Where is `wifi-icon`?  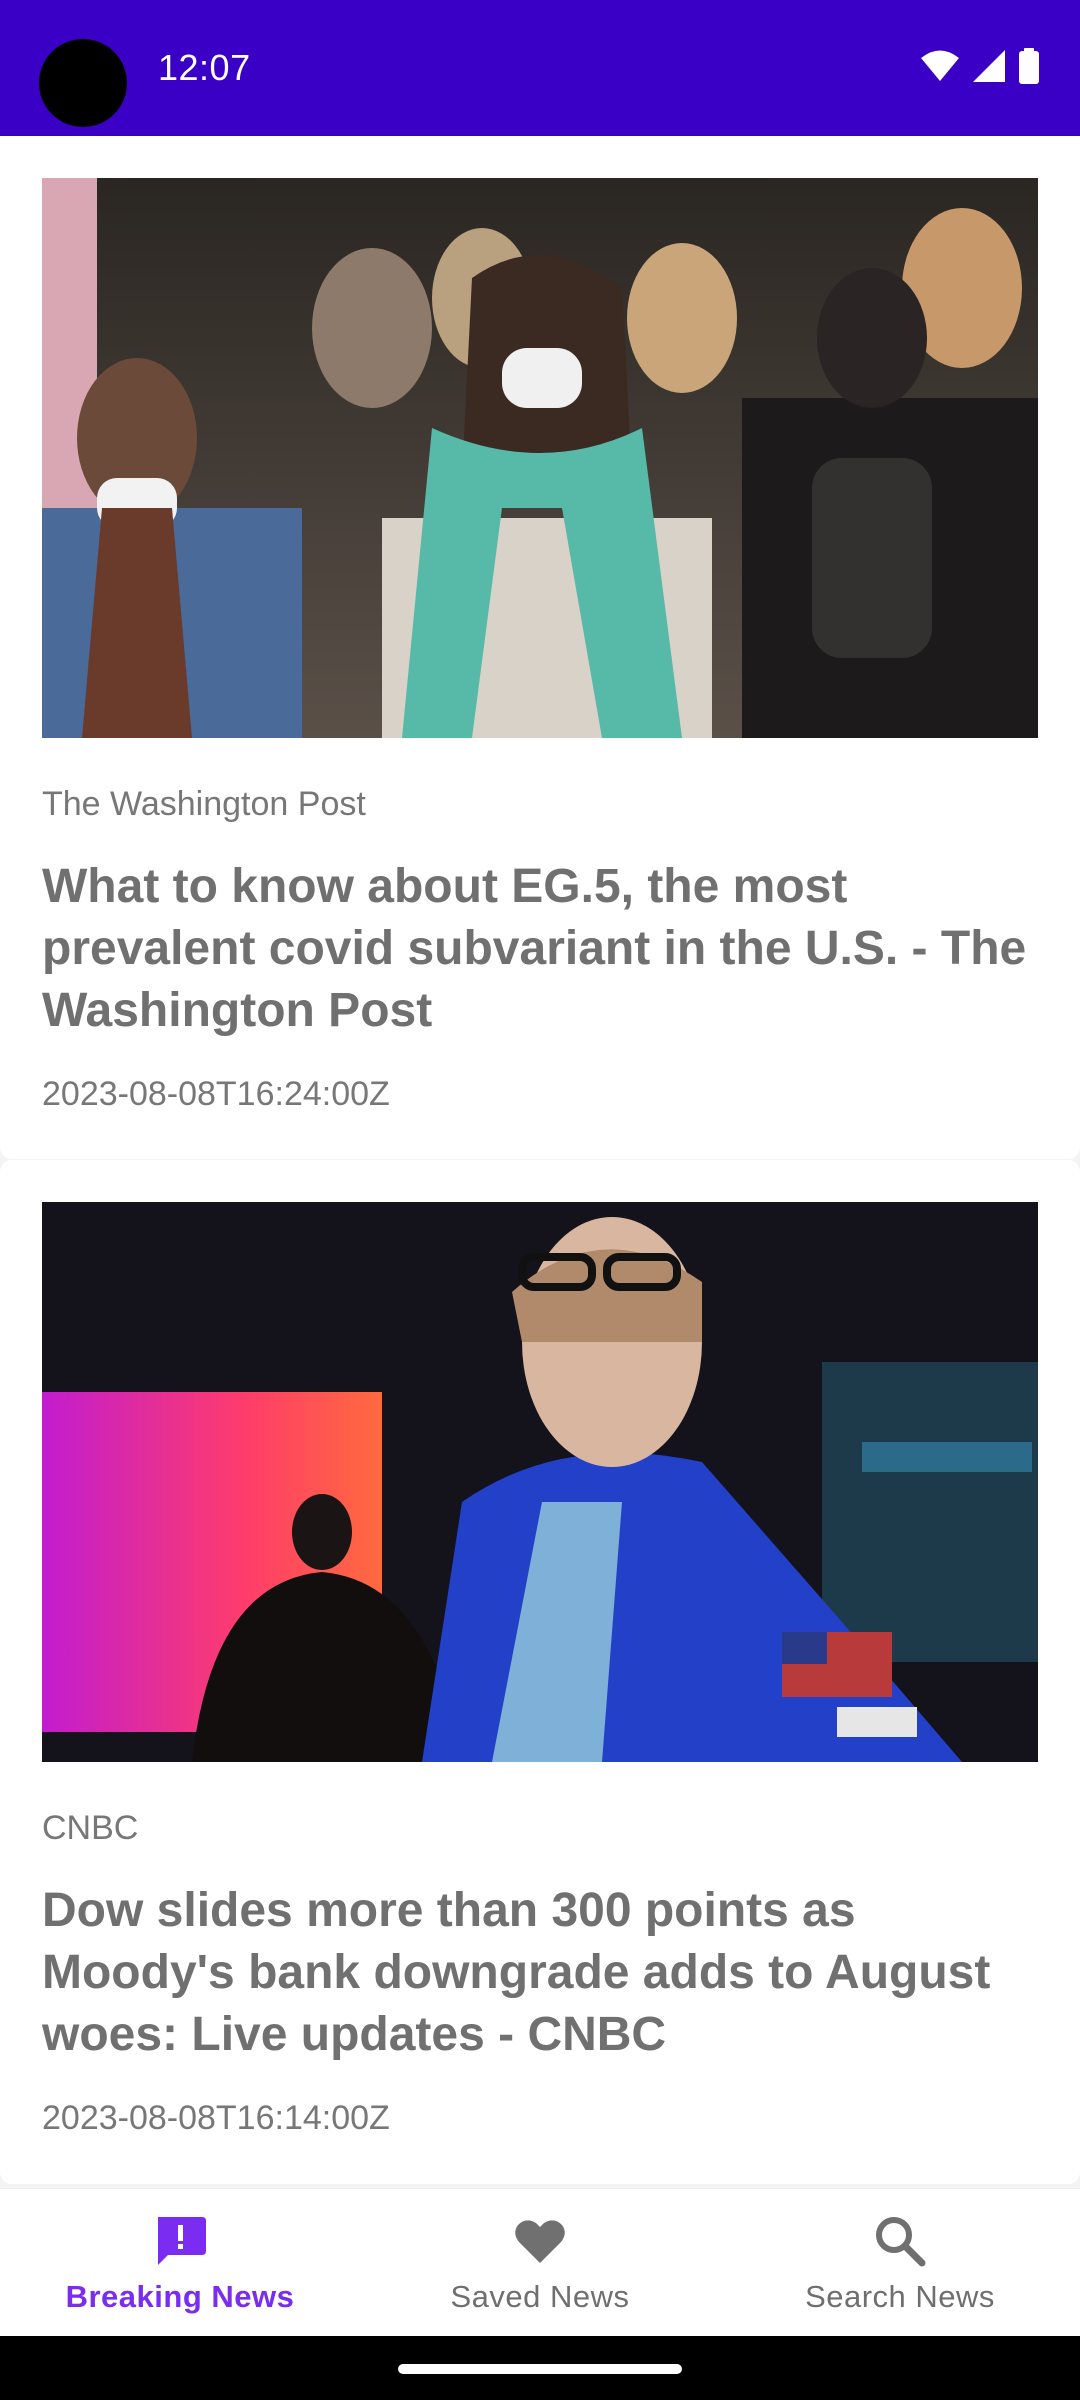
wifi-icon is located at coordinates (940, 65).